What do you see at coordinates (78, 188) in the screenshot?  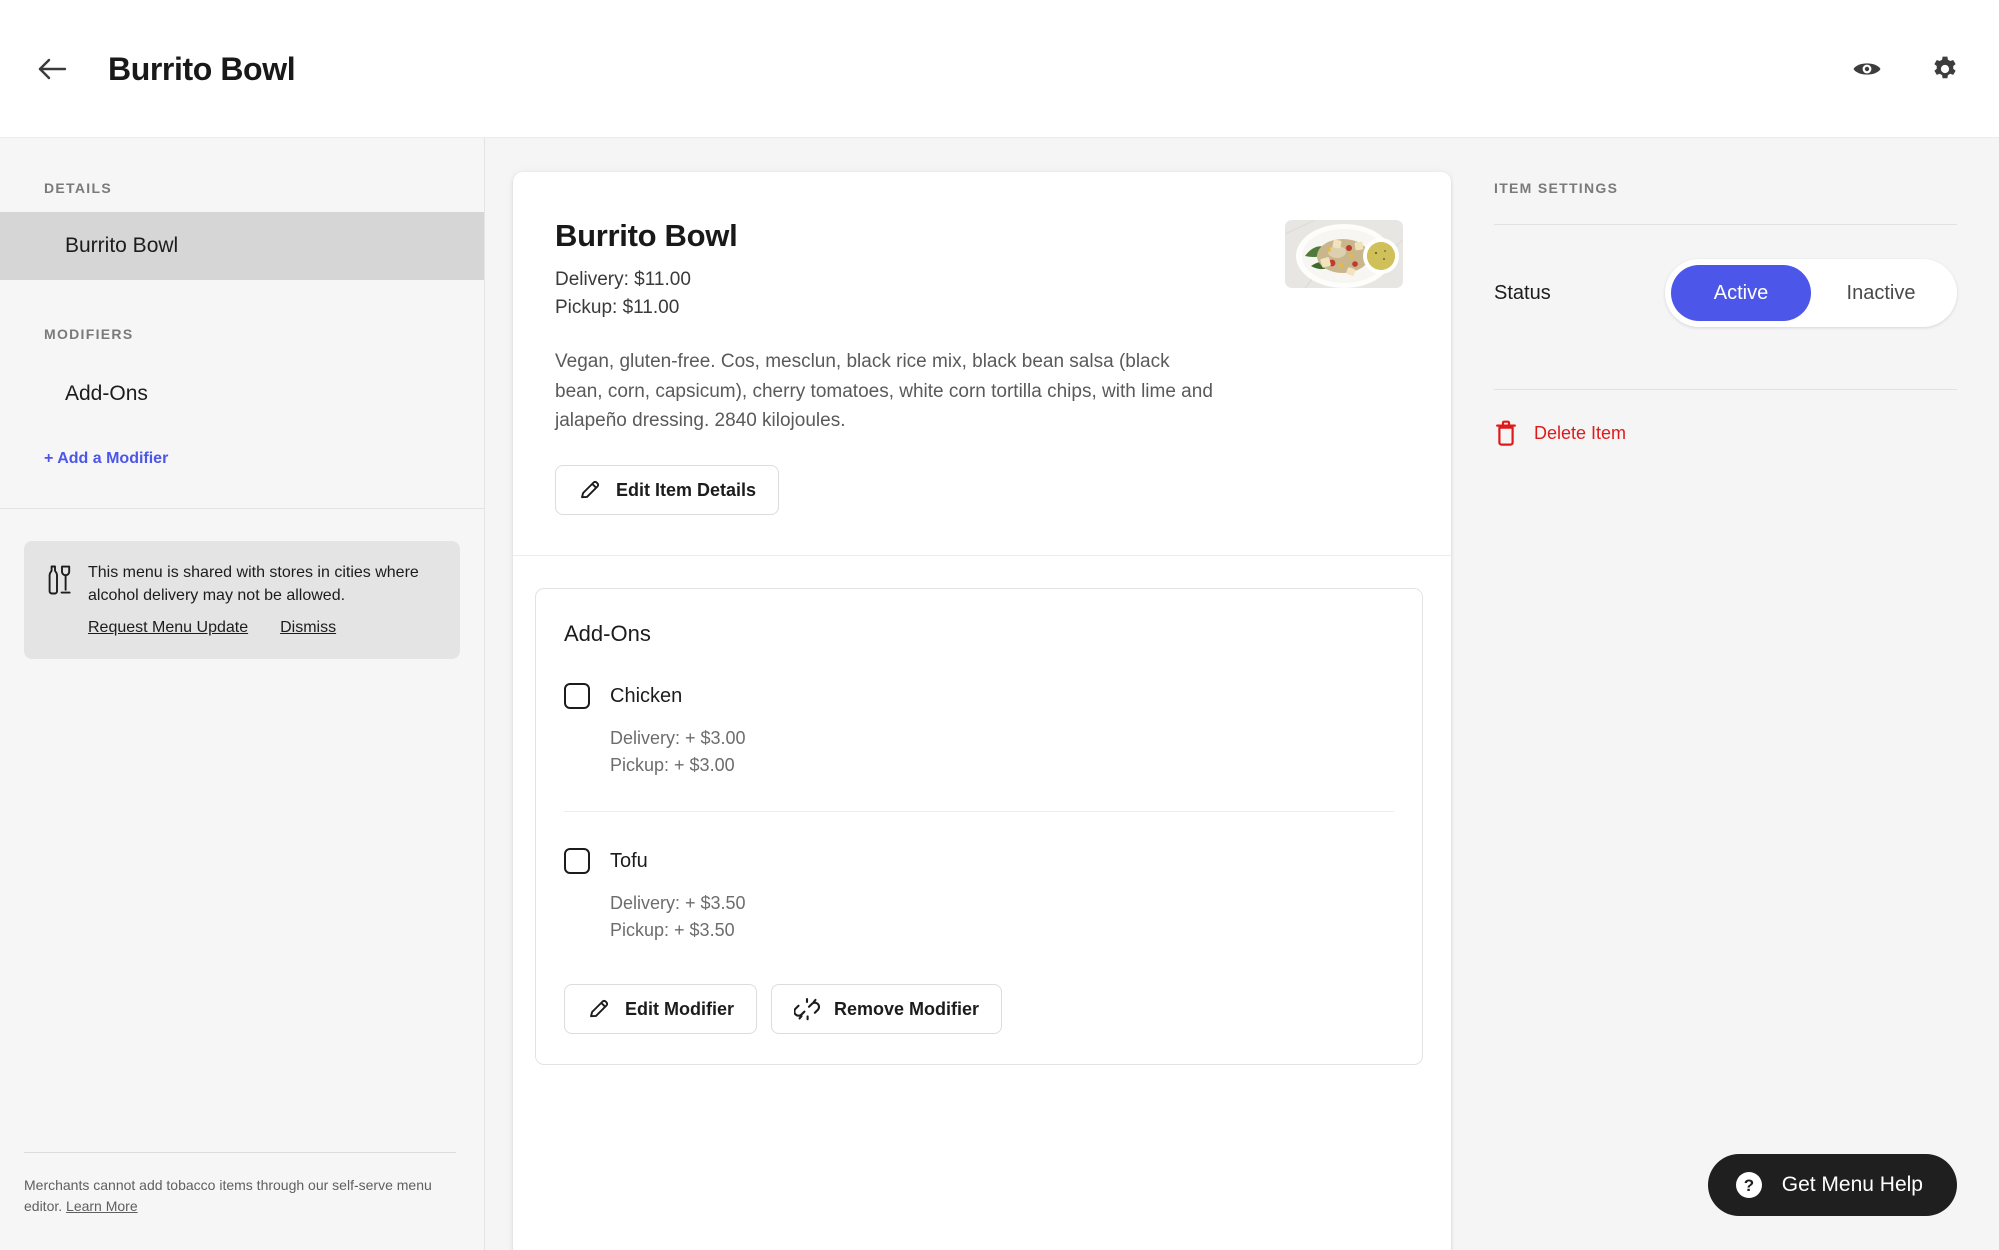 I see `sidebar-details-label: DETAILS` at bounding box center [78, 188].